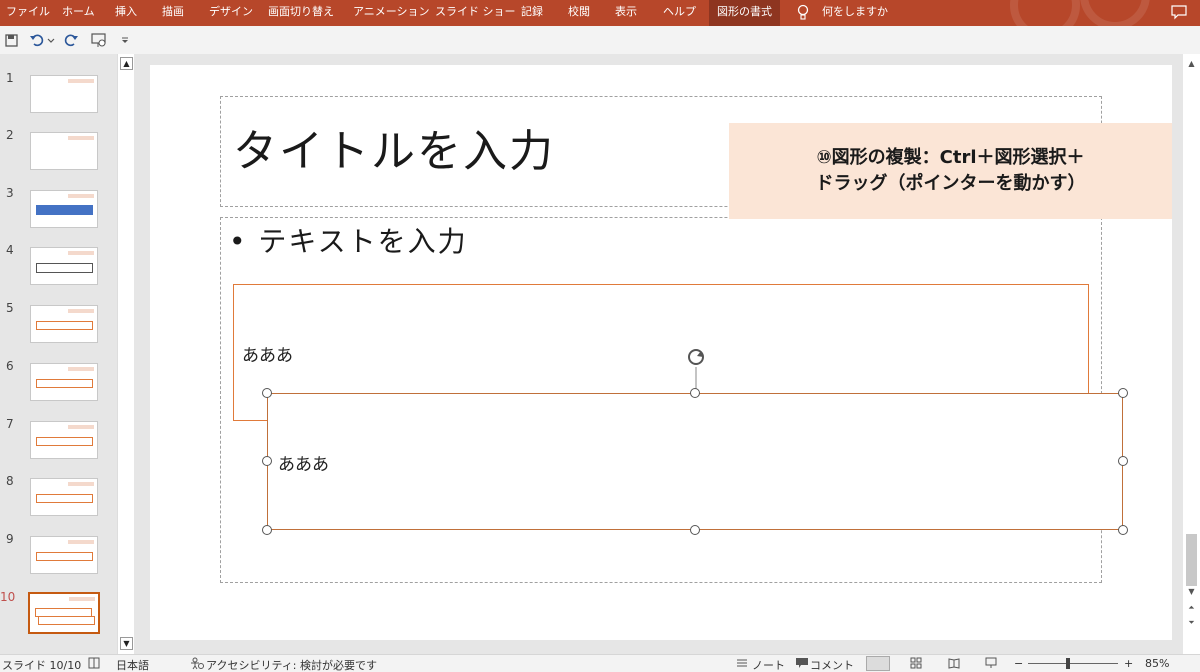 The height and width of the screenshot is (672, 1200). What do you see at coordinates (301, 13) in the screenshot?
I see `ribbon-tab: 画面切り替え` at bounding box center [301, 13].